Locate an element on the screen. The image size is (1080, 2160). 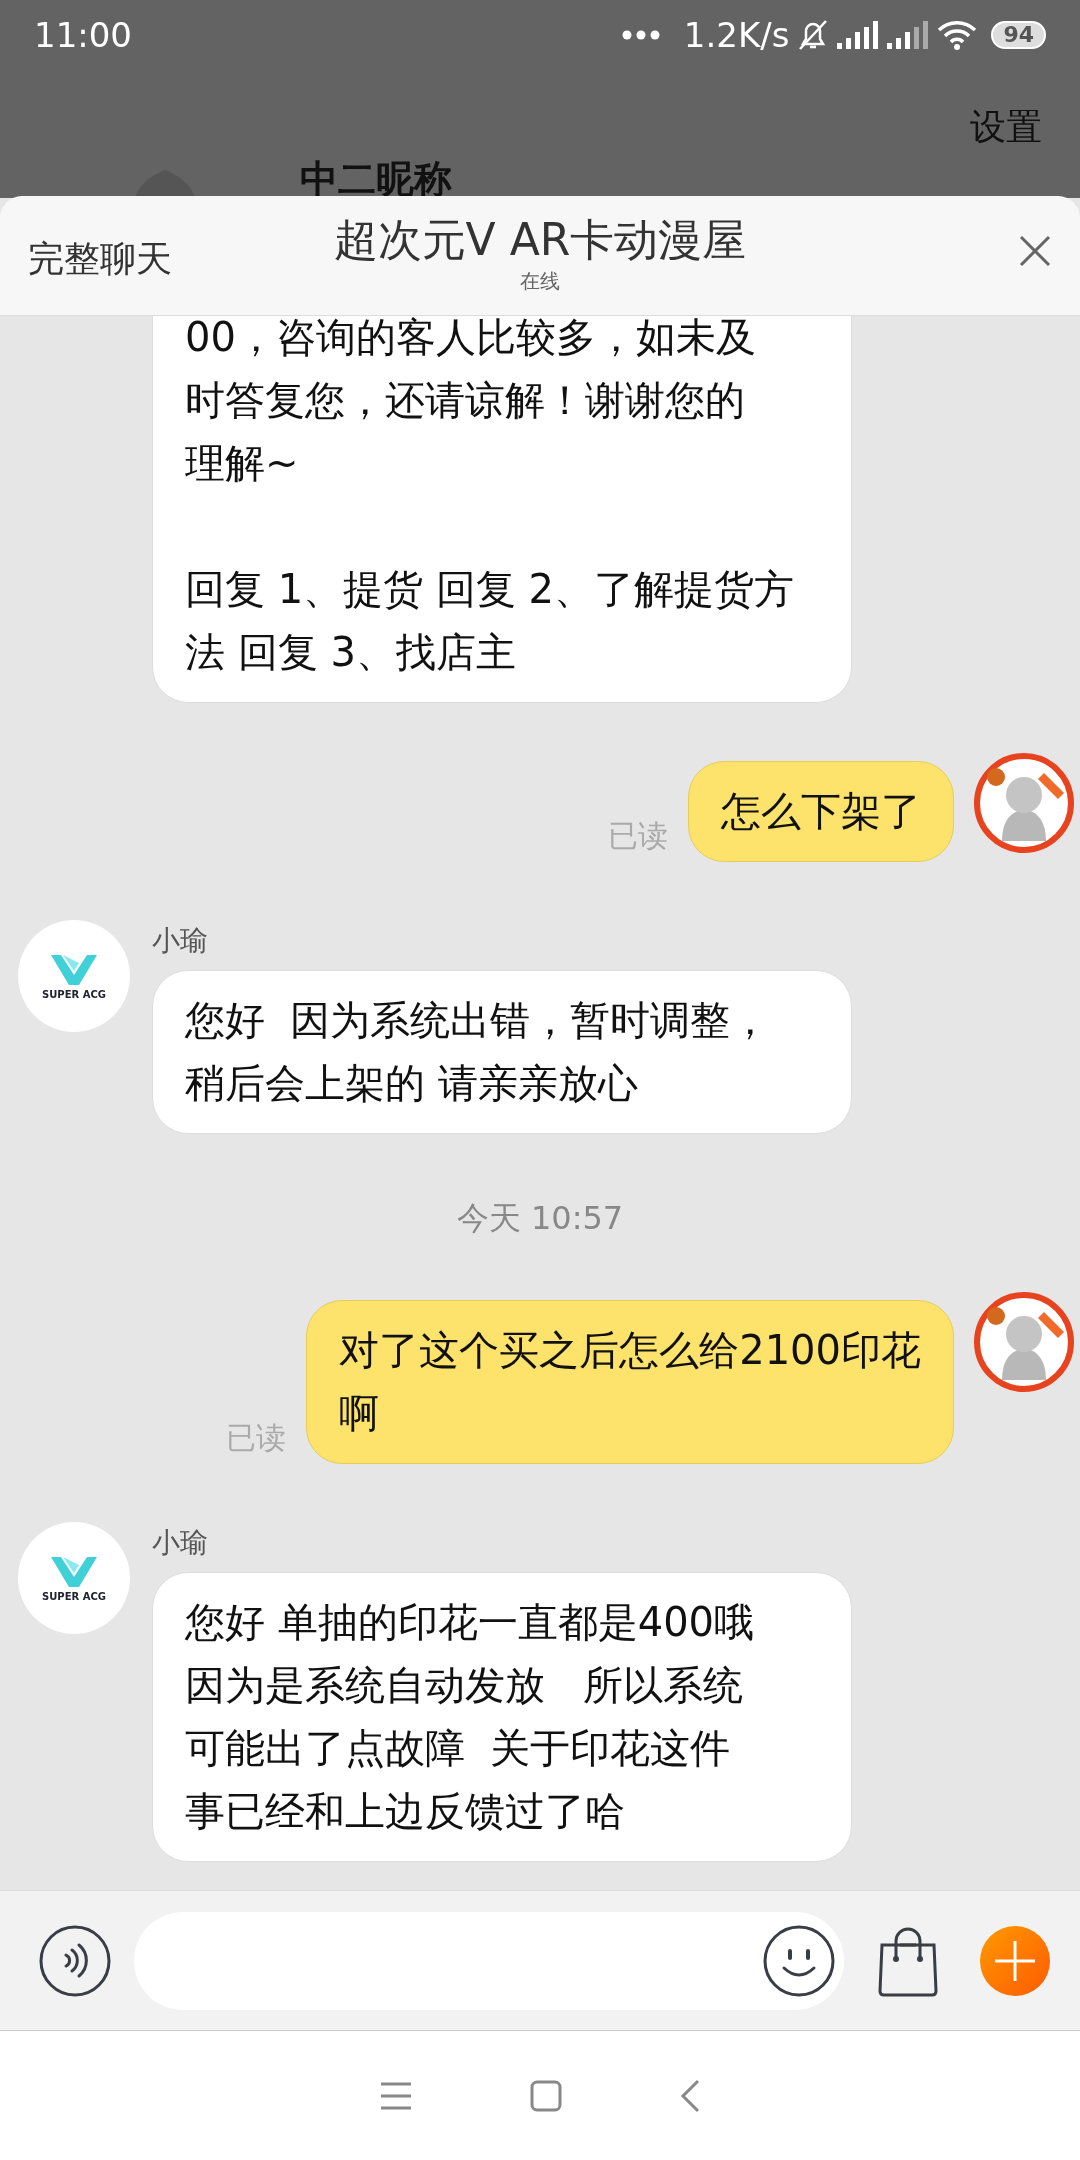
voice-button is located at coordinates (75, 1960).